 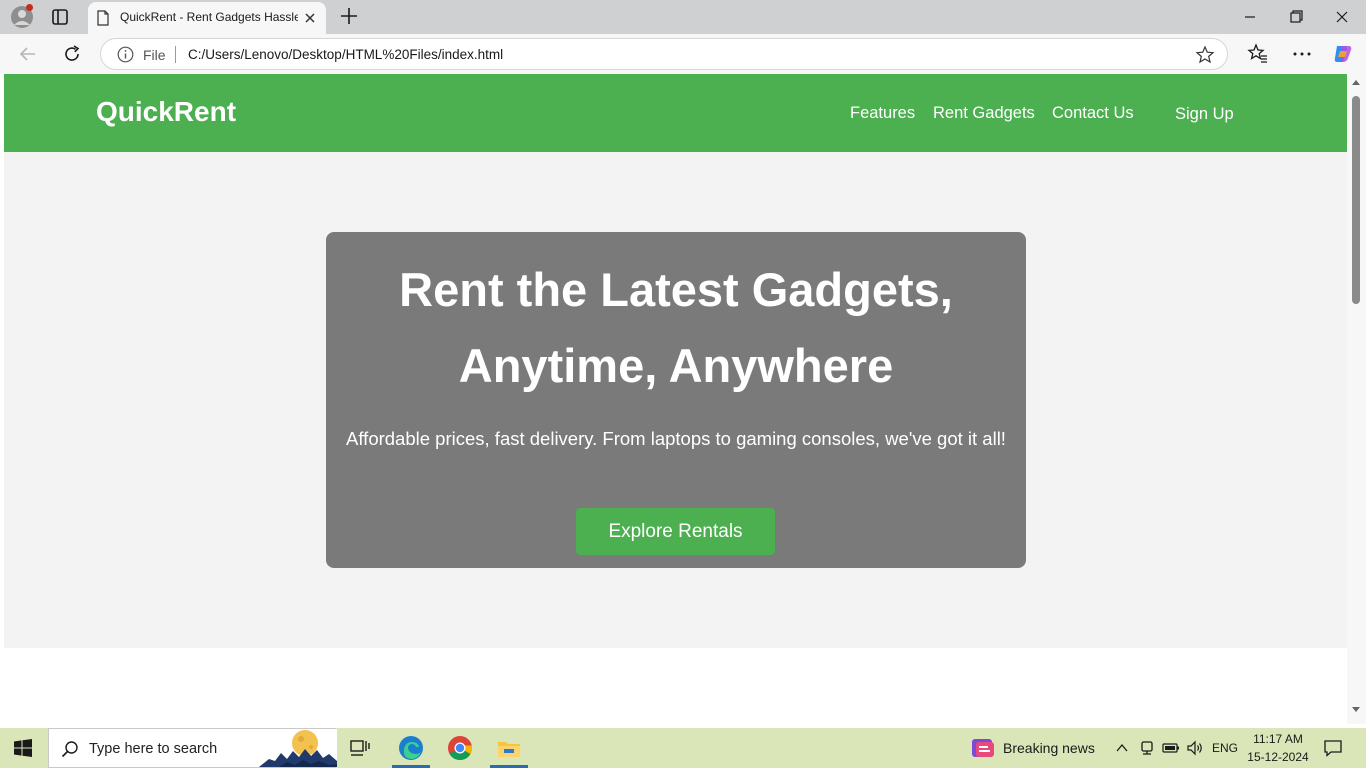 What do you see at coordinates (676, 365) in the screenshot?
I see `hero-title-line2: Anytime, Anywhere` at bounding box center [676, 365].